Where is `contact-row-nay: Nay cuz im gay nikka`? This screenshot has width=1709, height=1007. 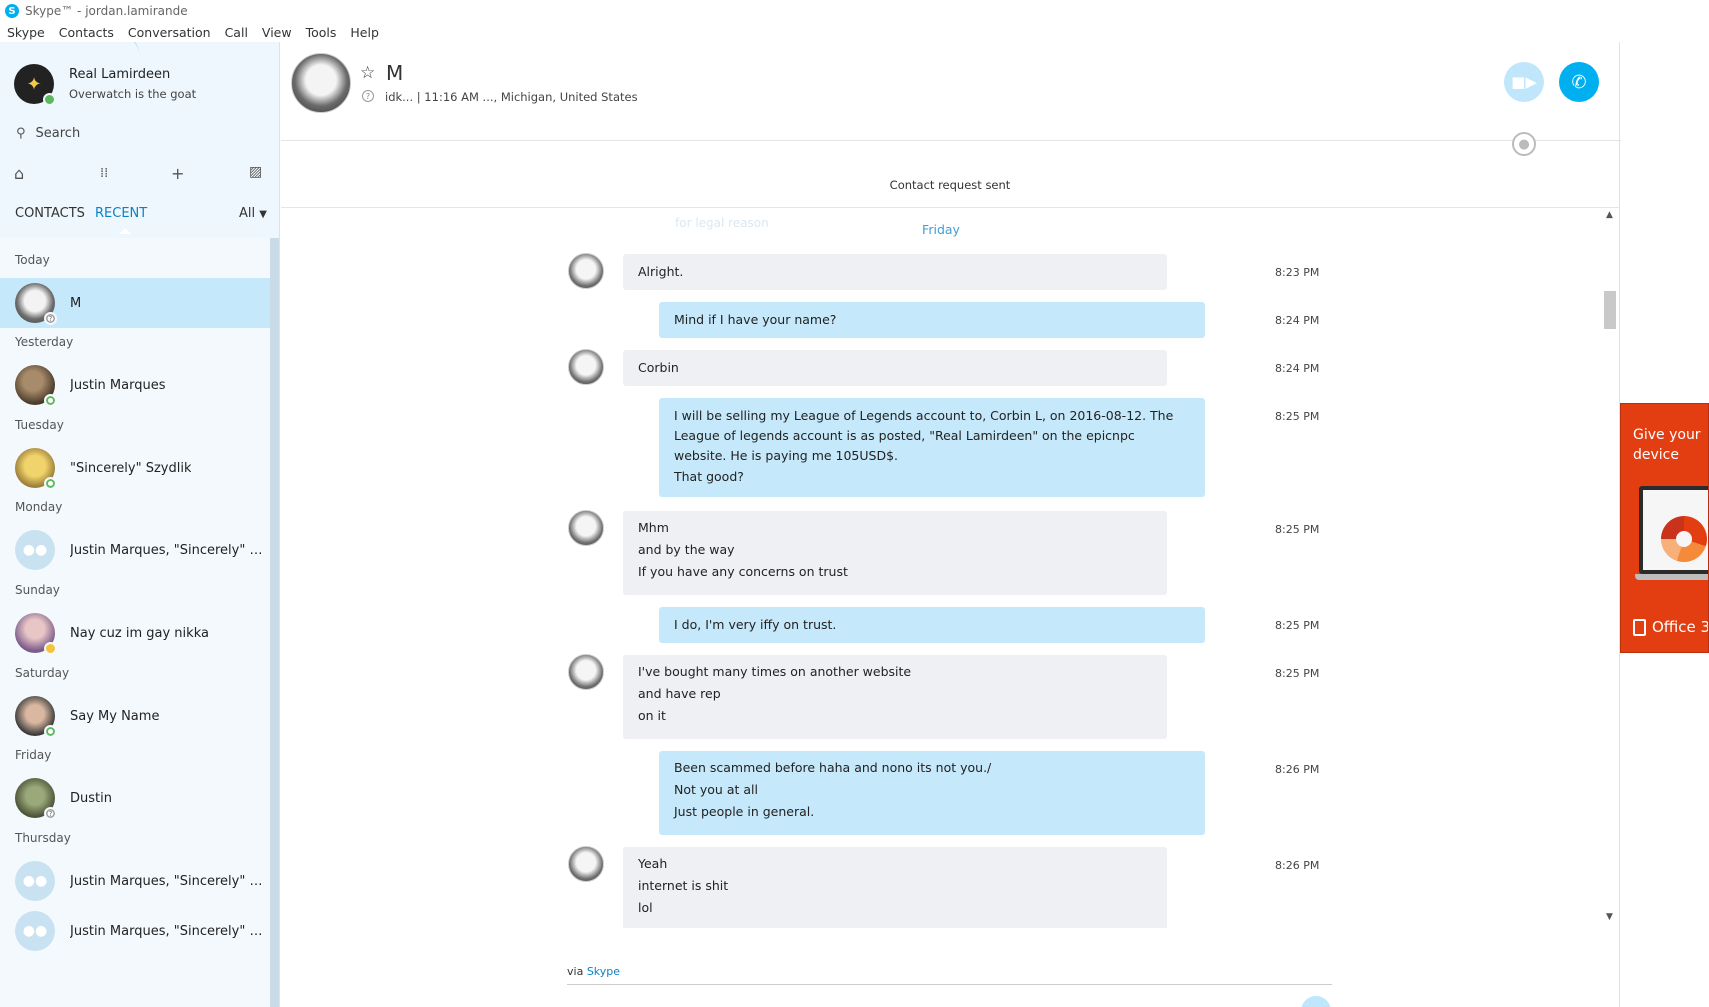 contact-row-nay: Nay cuz im gay nikka is located at coordinates (135, 633).